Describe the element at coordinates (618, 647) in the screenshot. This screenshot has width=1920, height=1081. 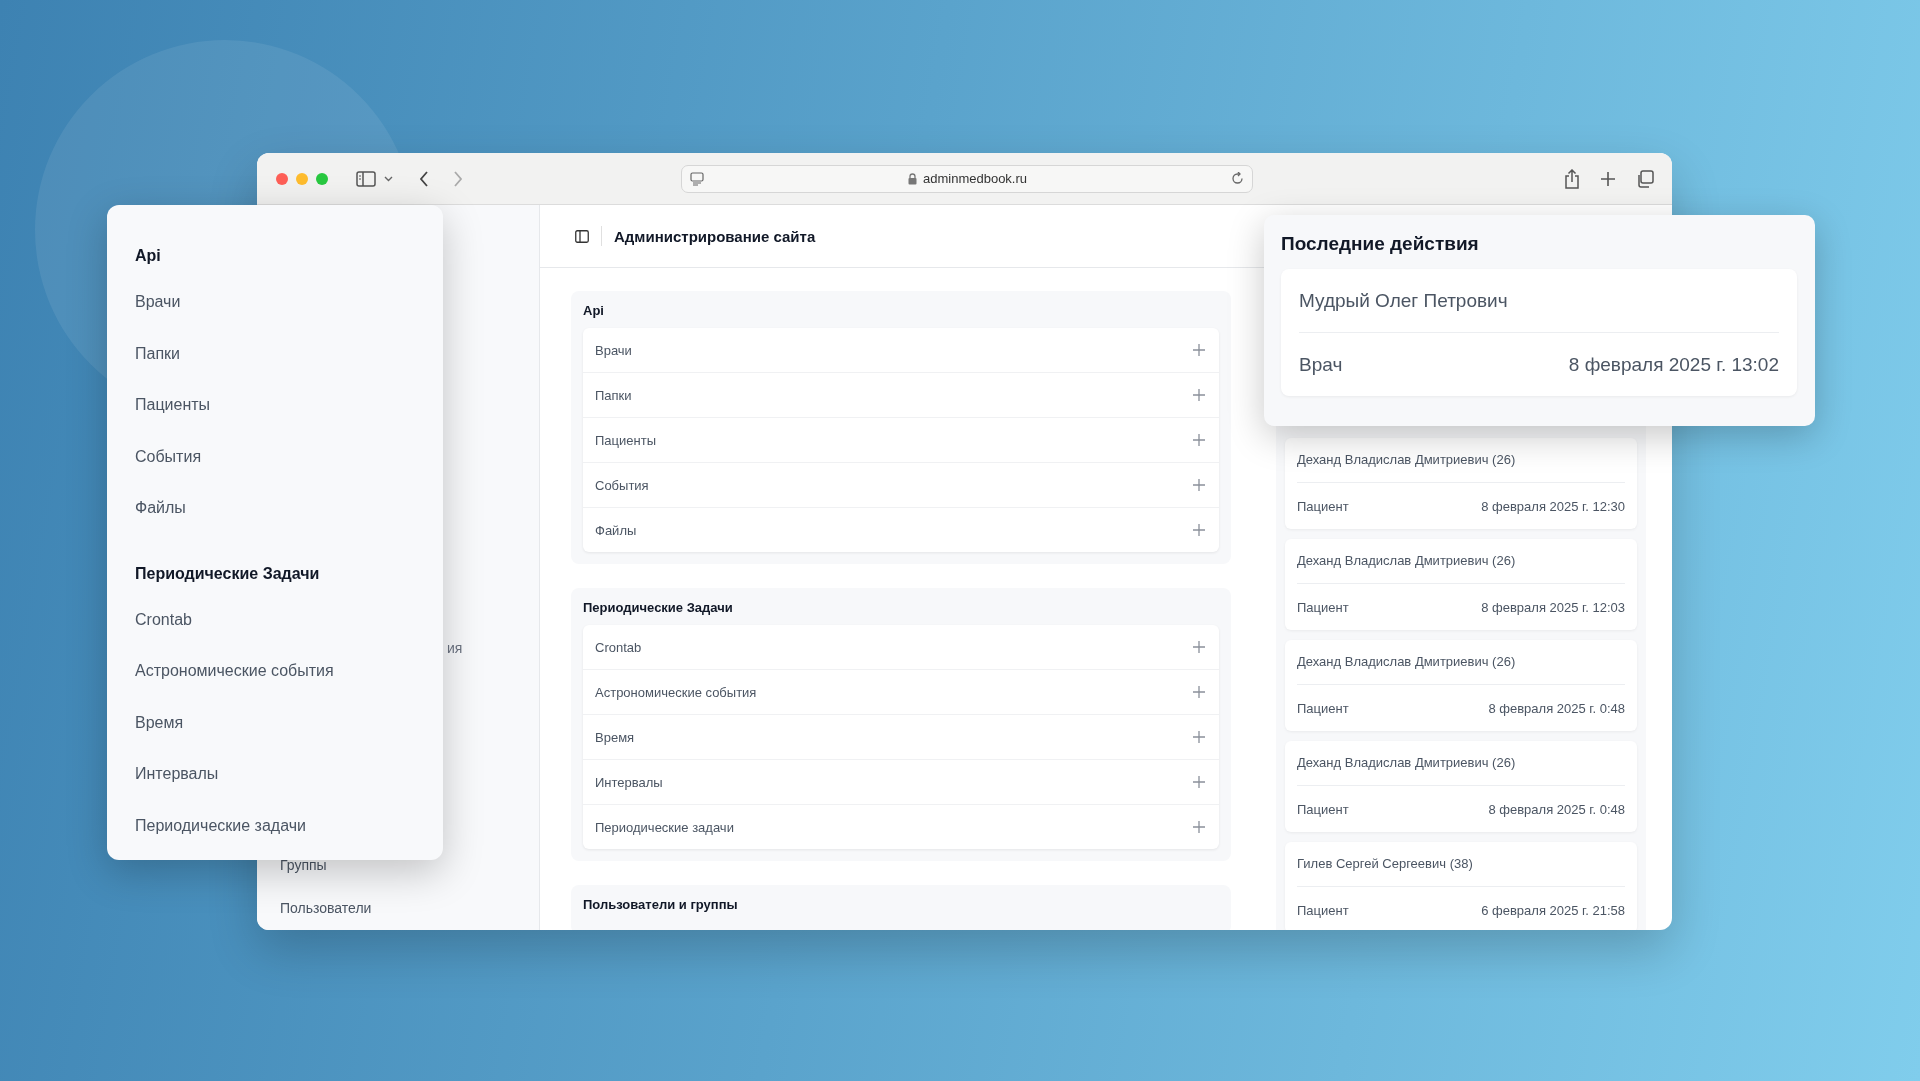
I see `model-link: Crontab` at that location.